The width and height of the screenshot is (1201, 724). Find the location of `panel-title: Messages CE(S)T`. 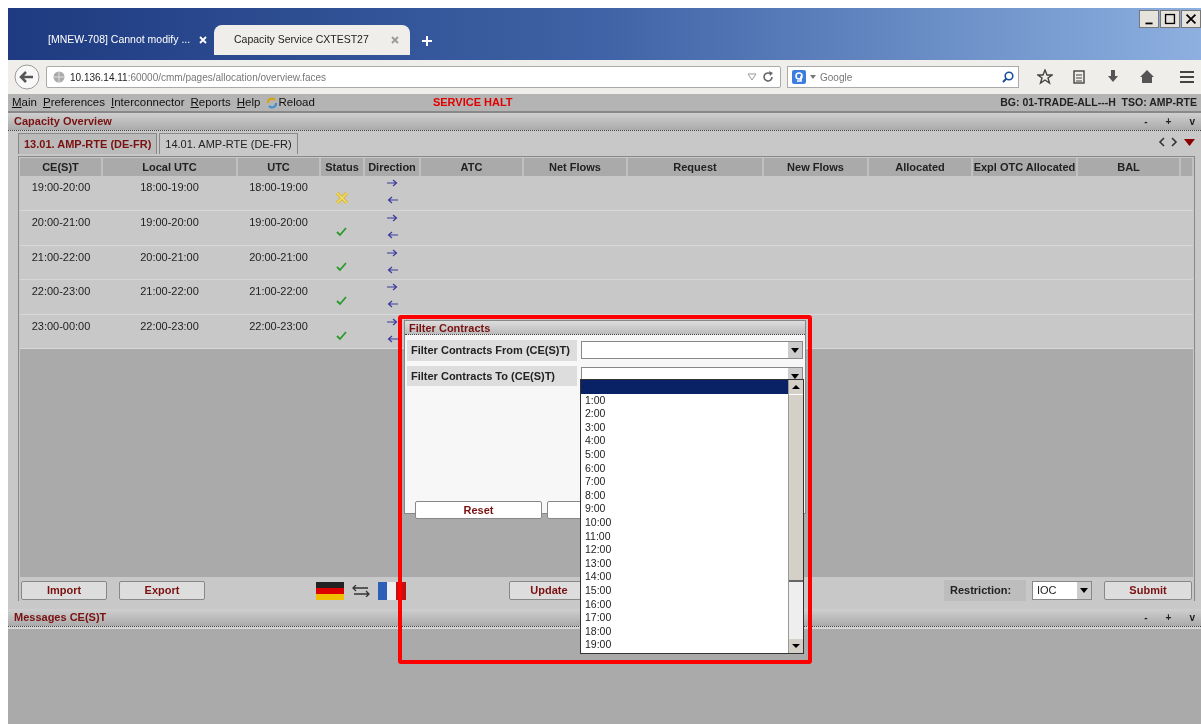

panel-title: Messages CE(S)T is located at coordinates (60, 618).